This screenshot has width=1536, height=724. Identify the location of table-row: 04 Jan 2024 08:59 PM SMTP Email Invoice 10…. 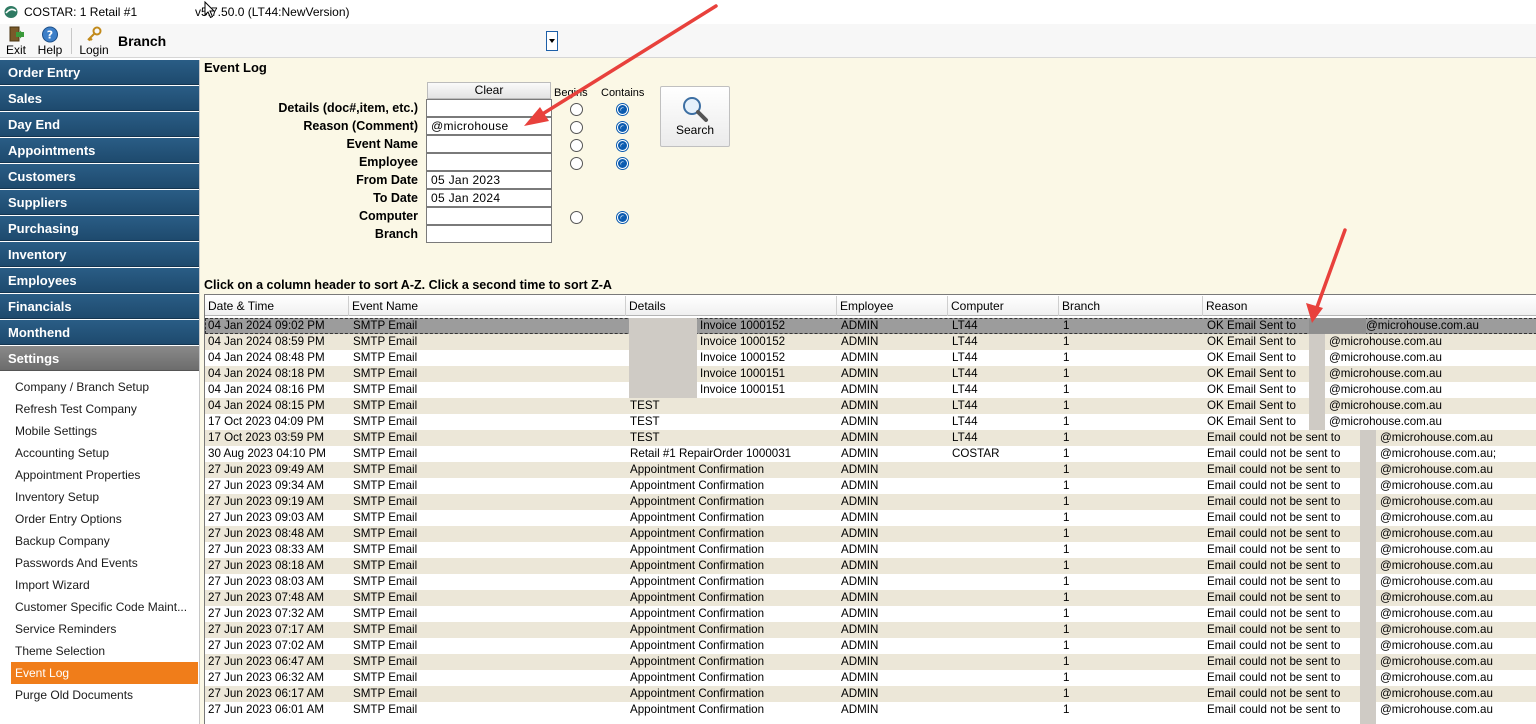
(870, 342).